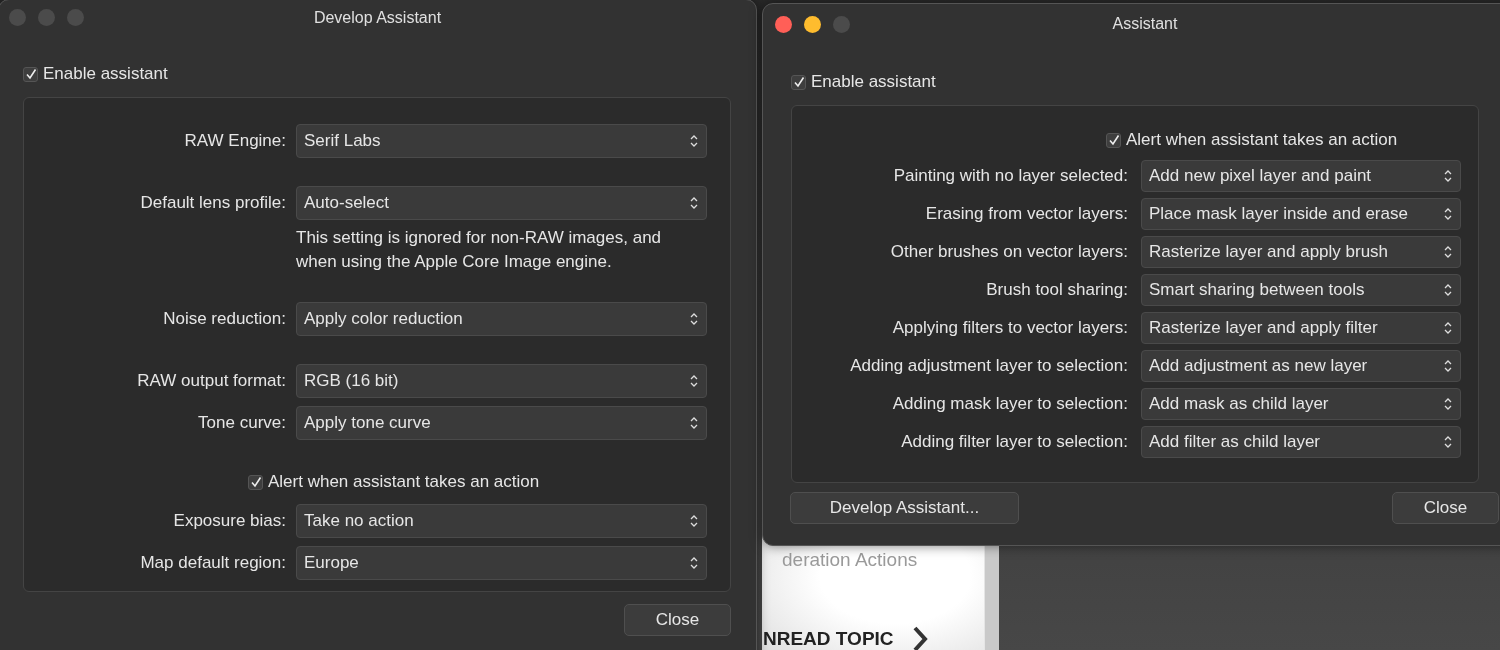 The image size is (1500, 650). I want to click on field-label: Adding filter layer to selection:, so click(1014, 442).